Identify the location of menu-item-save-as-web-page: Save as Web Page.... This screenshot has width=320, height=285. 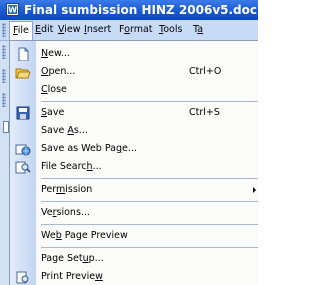
(134, 149).